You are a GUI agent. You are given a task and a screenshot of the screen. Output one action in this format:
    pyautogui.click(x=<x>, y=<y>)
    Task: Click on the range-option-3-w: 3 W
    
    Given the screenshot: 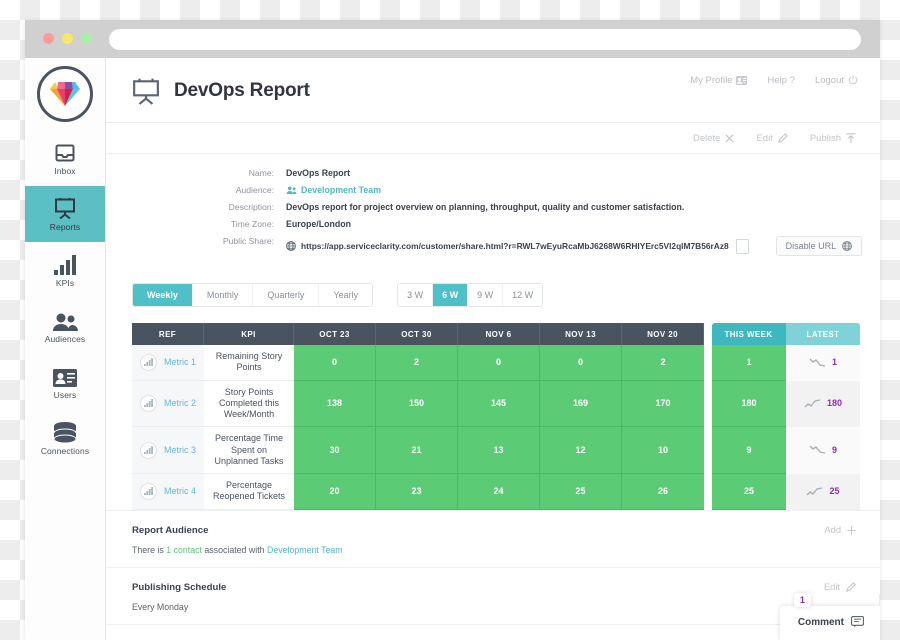 What is the action you would take?
    pyautogui.click(x=416, y=295)
    